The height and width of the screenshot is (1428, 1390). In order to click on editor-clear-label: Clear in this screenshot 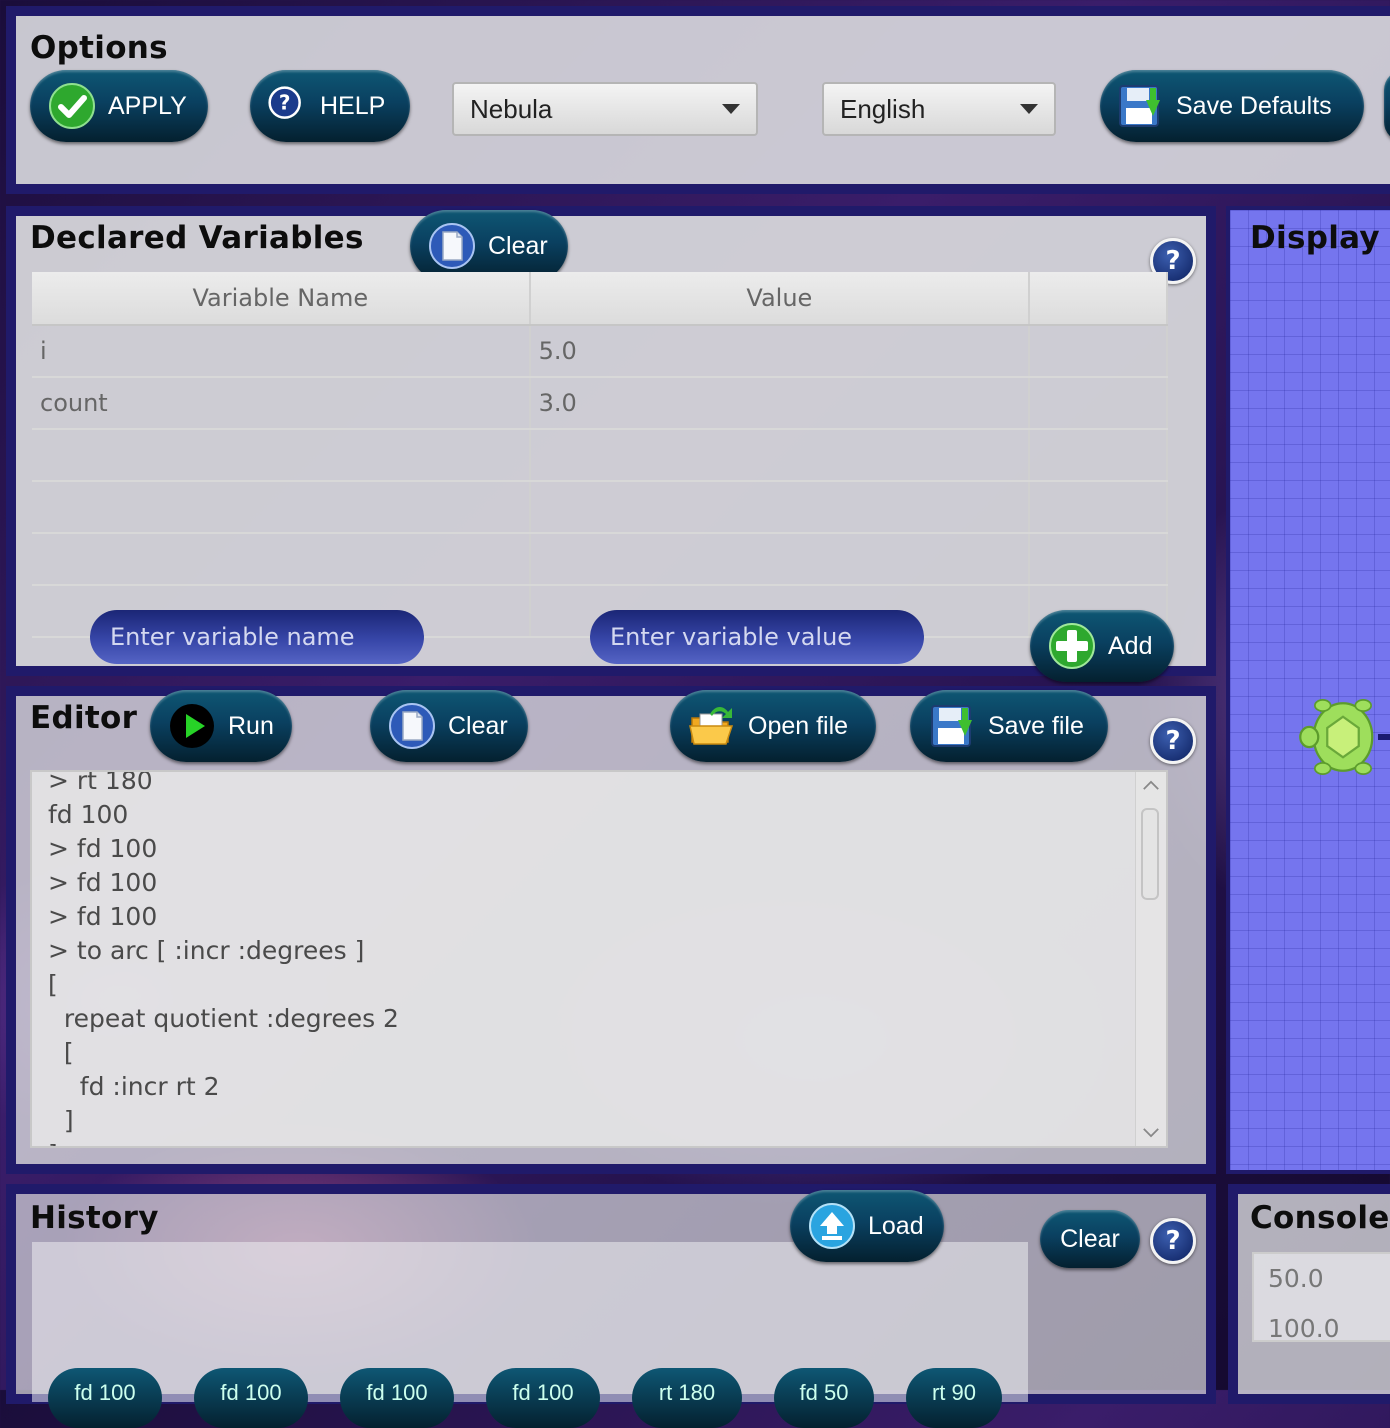, I will do `click(478, 725)`.